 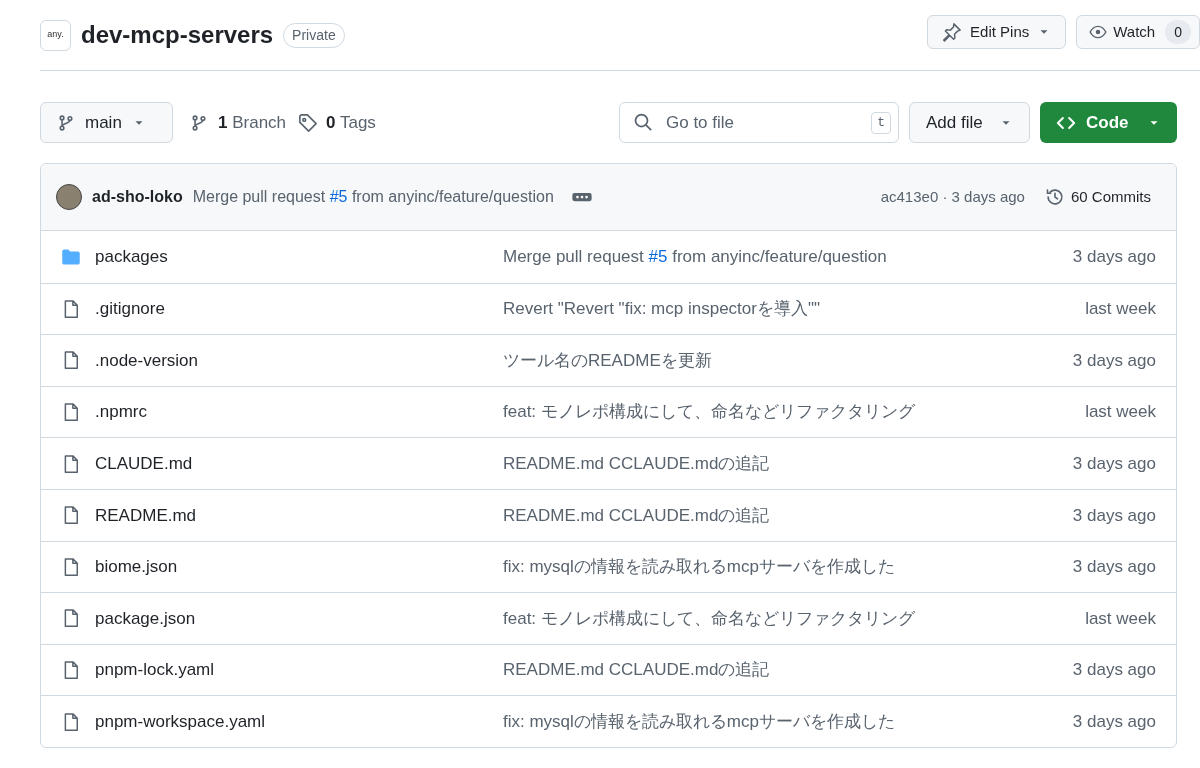 What do you see at coordinates (145, 618) in the screenshot?
I see `file-link: package.json` at bounding box center [145, 618].